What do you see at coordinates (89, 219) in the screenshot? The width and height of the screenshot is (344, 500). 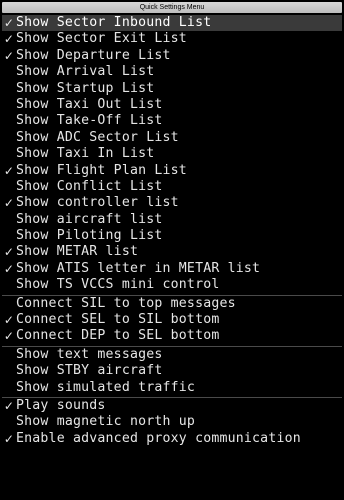 I see `menu-item-label: Show aircraft list` at bounding box center [89, 219].